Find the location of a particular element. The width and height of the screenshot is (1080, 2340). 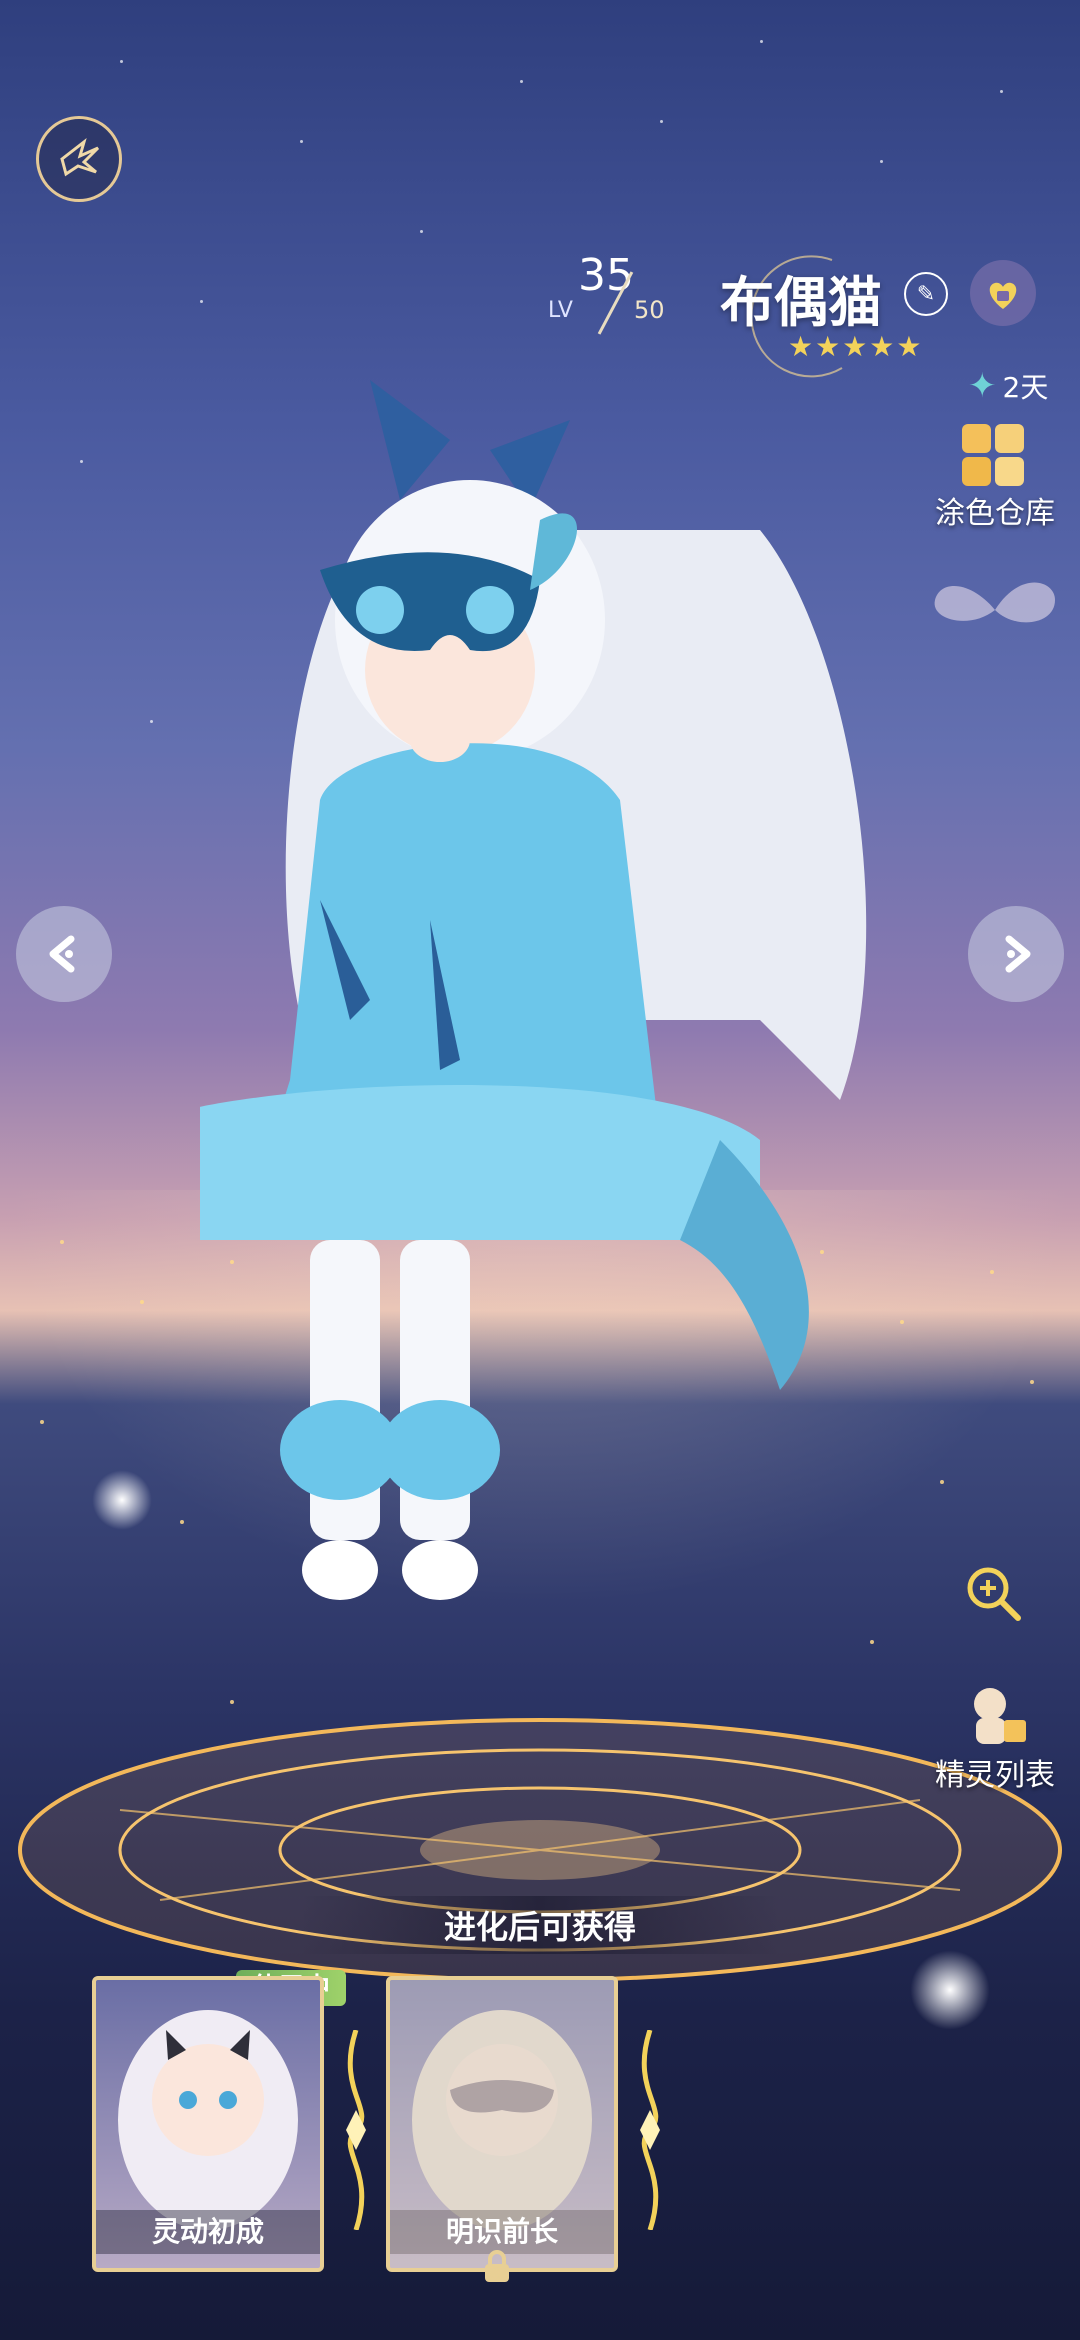

evolution-title: 进化后可获得 is located at coordinates (540, 1925).